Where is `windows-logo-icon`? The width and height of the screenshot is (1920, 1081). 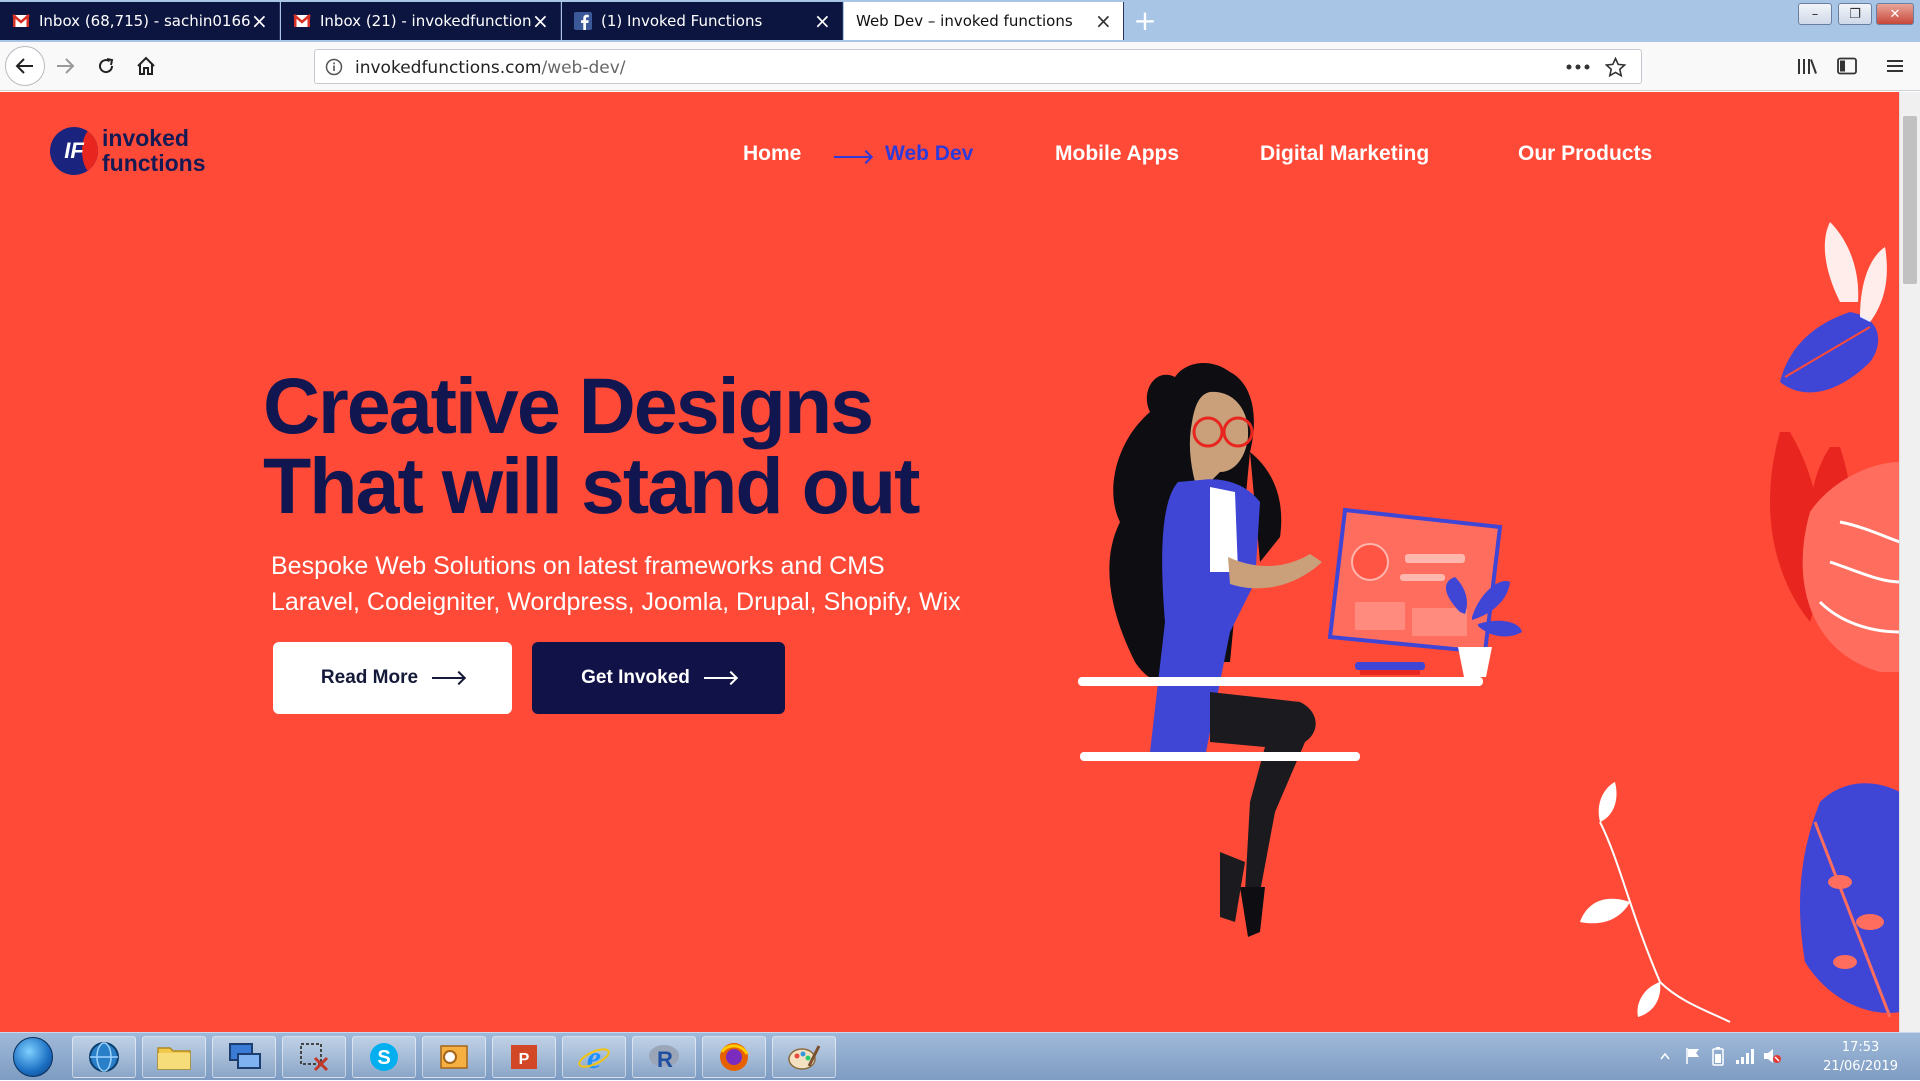 windows-logo-icon is located at coordinates (33, 1057).